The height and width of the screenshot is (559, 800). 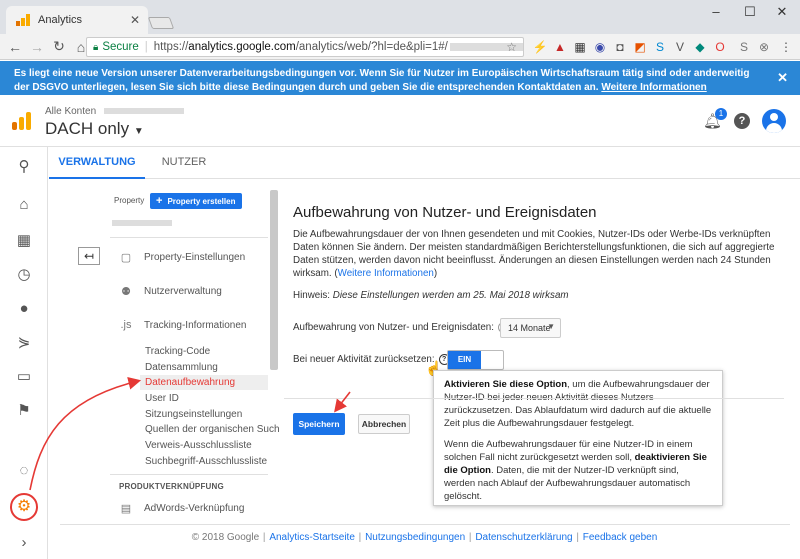 I want to click on maximize-icon: ☐, so click(x=750, y=12).